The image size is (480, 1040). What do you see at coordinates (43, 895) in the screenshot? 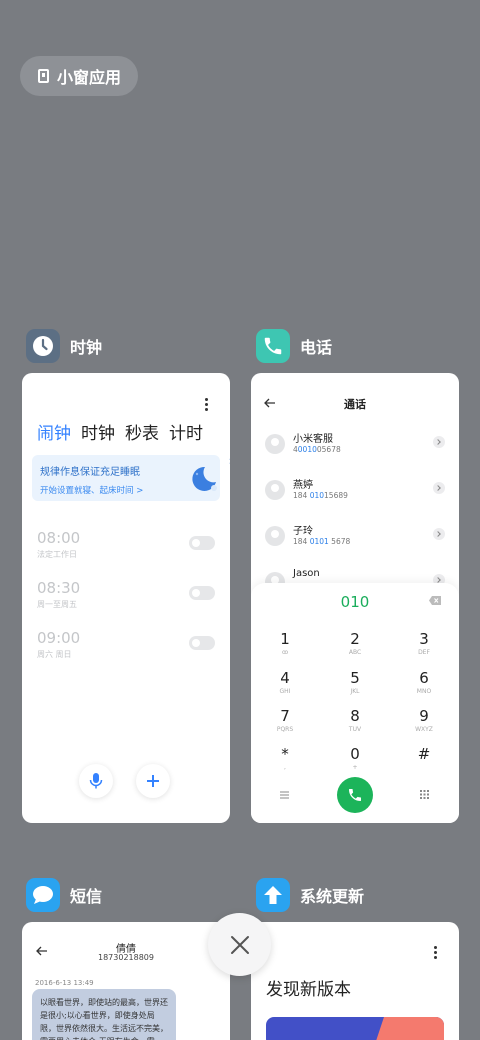
I see `sms-app-icon` at bounding box center [43, 895].